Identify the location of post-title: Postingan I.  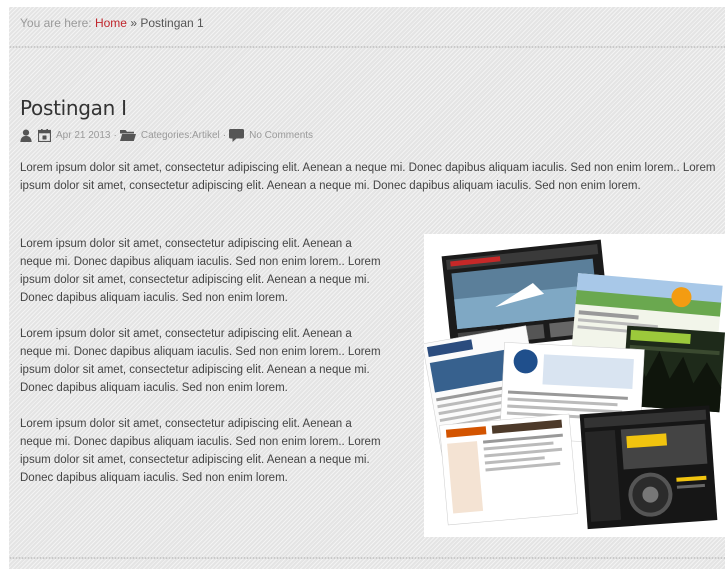
(73, 108).